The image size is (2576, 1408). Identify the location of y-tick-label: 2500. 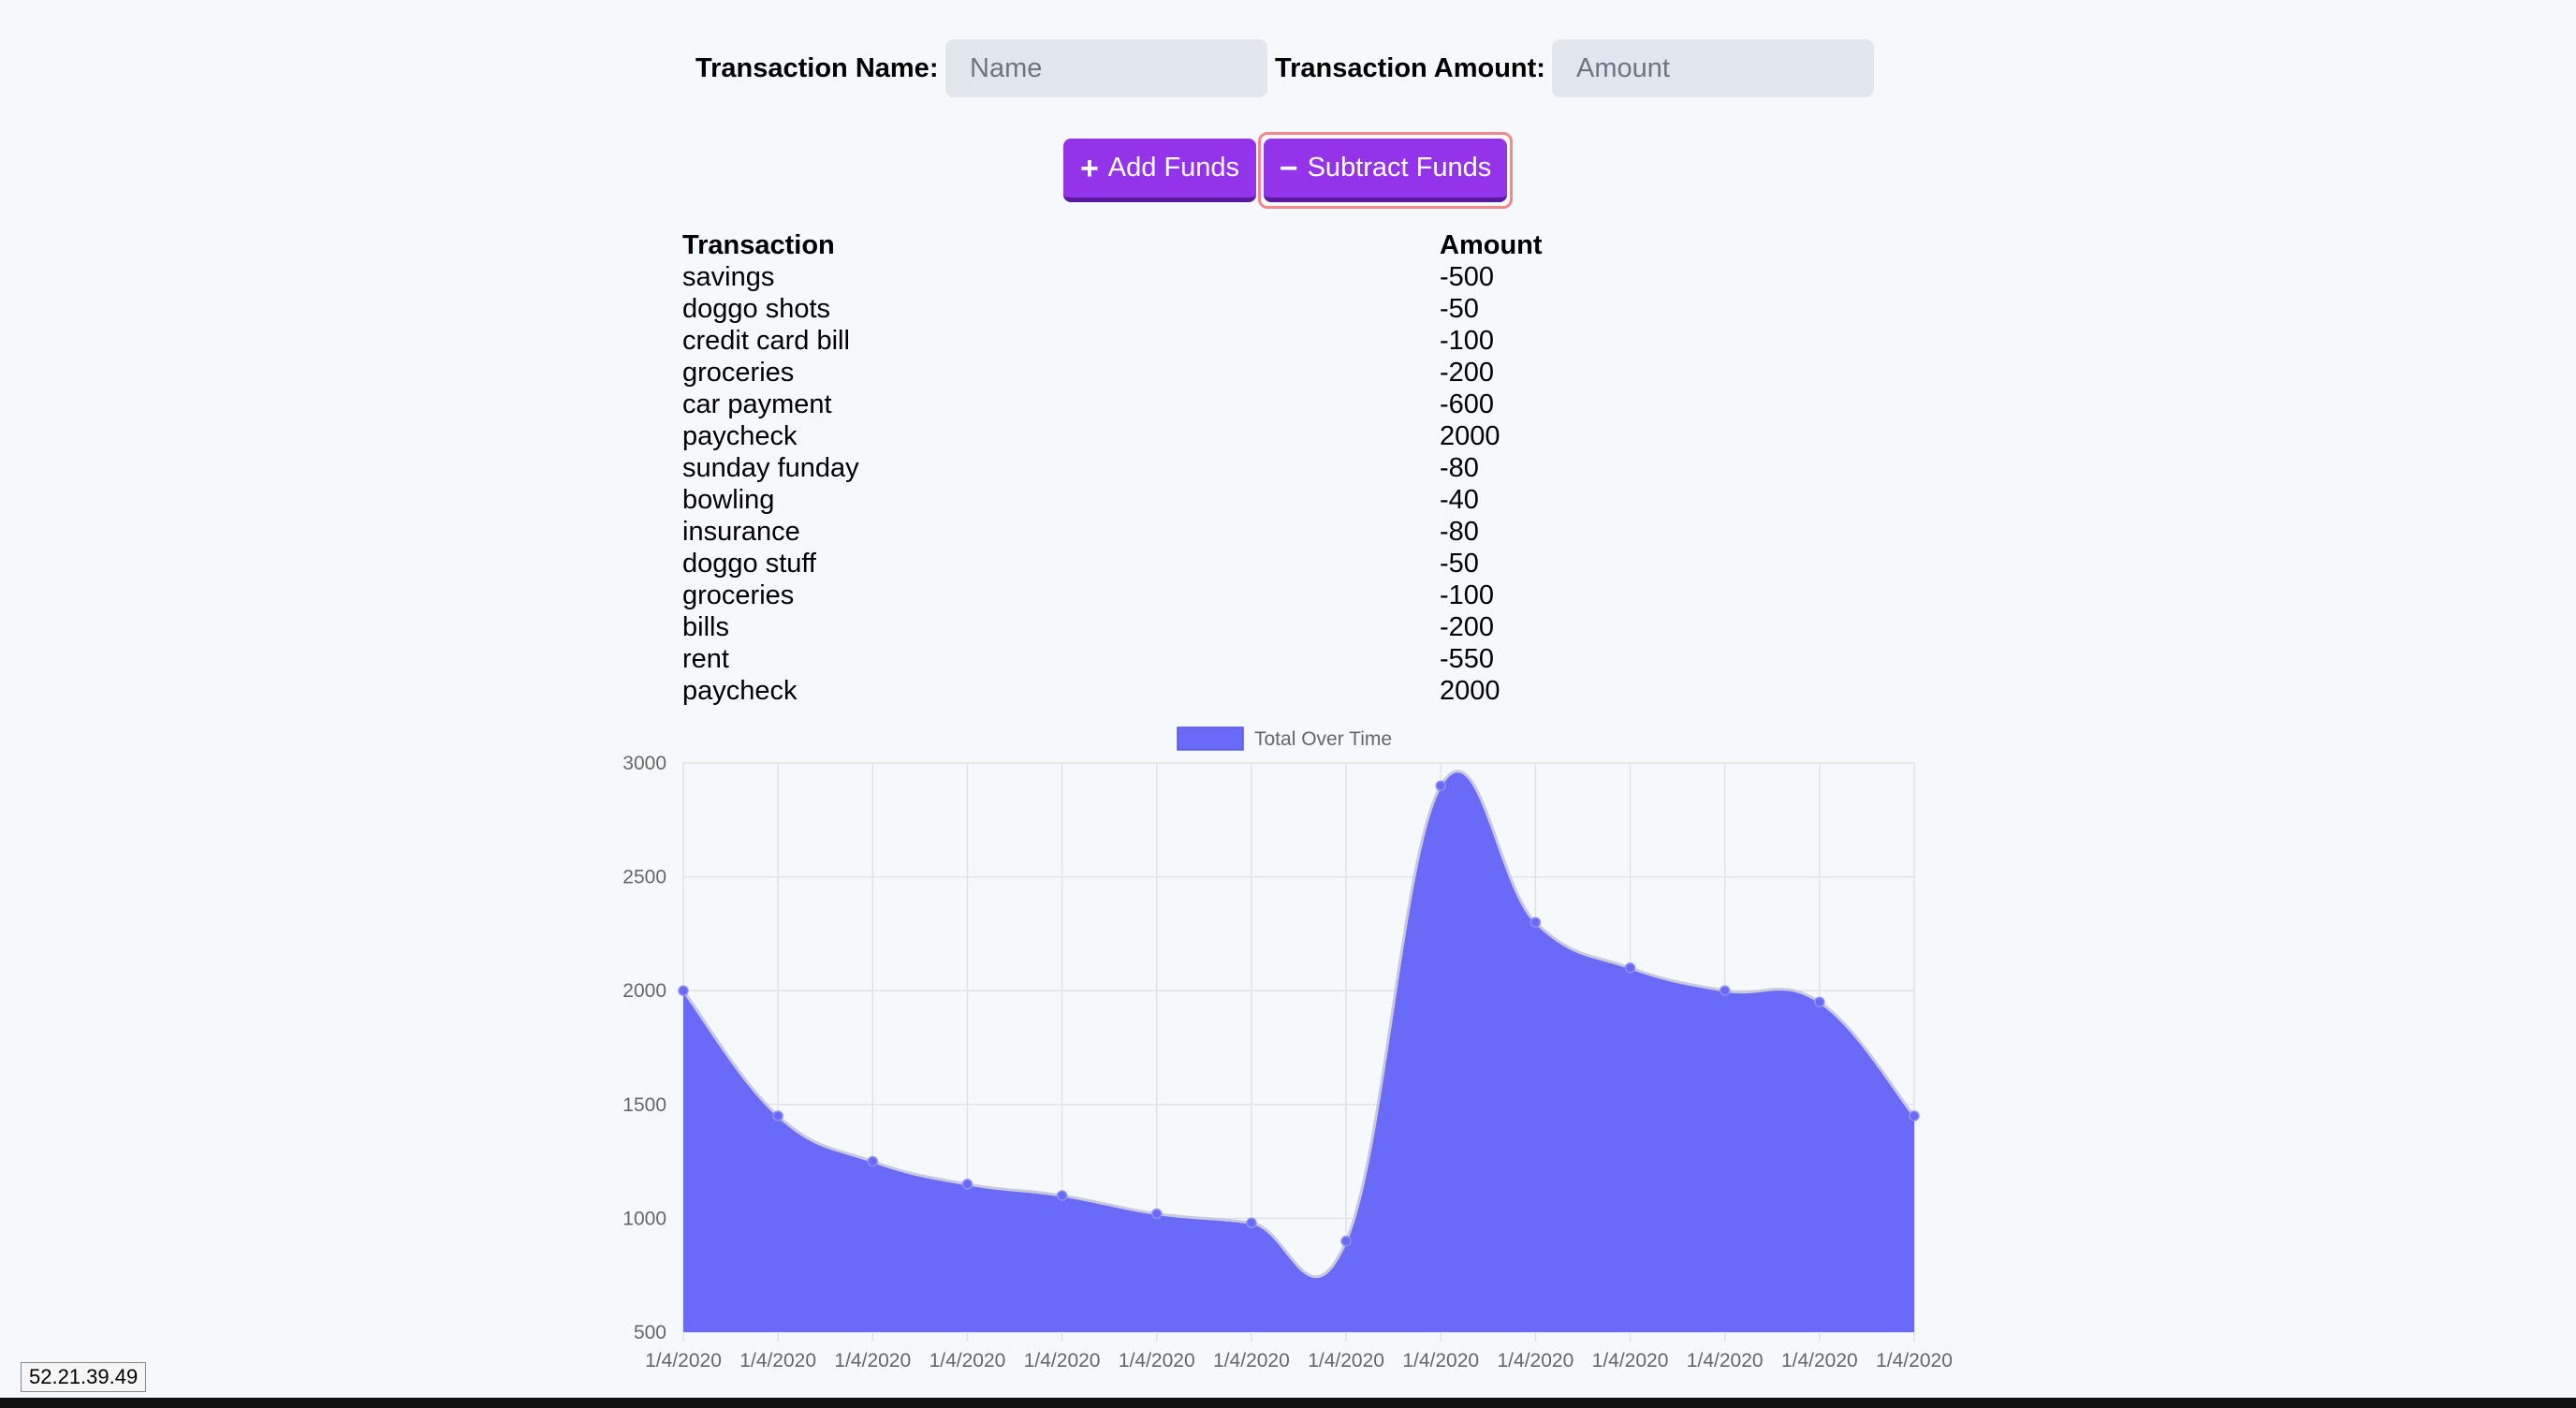
(644, 877).